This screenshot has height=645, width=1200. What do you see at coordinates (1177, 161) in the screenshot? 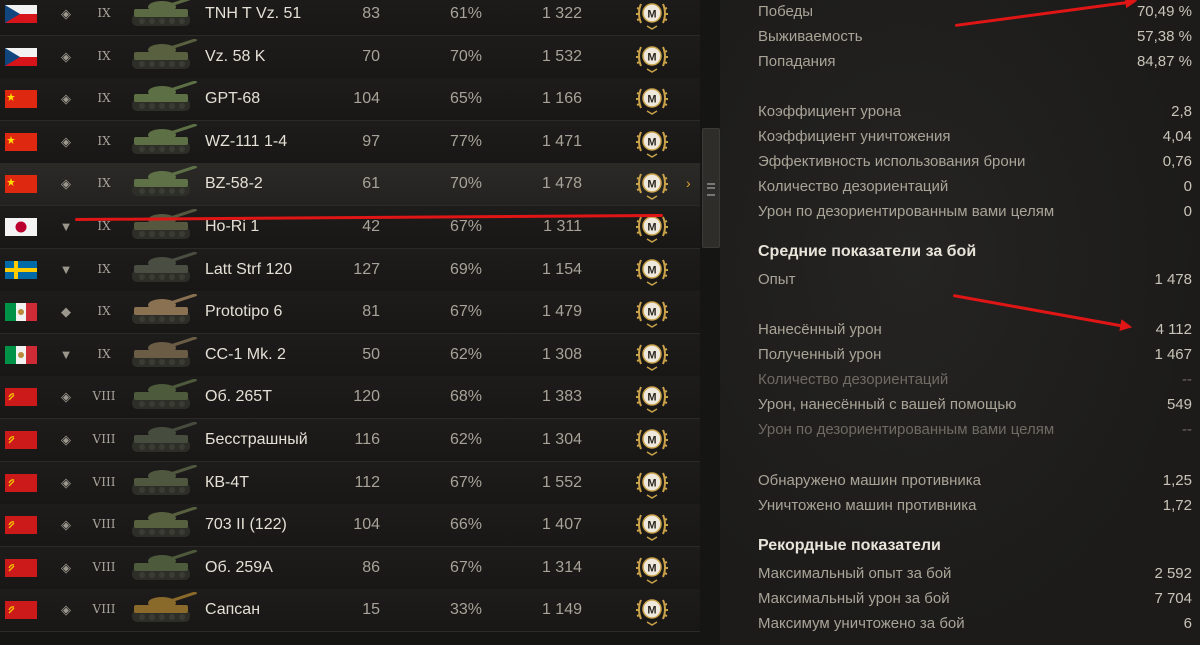
I see `stat-value: 0,76` at bounding box center [1177, 161].